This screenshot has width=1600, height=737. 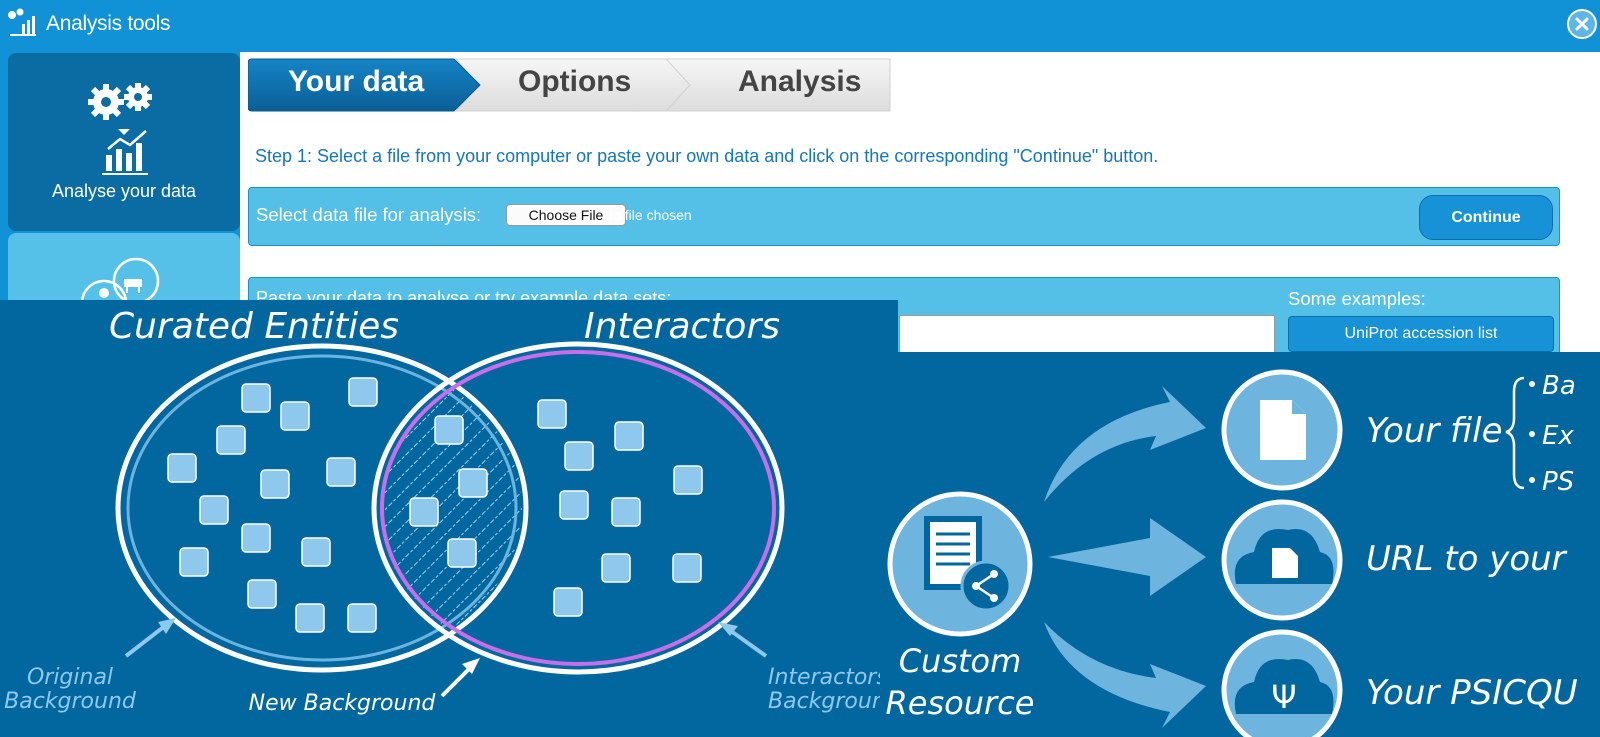 I want to click on sidebar-item-analyse: Analyse your data, so click(x=124, y=142).